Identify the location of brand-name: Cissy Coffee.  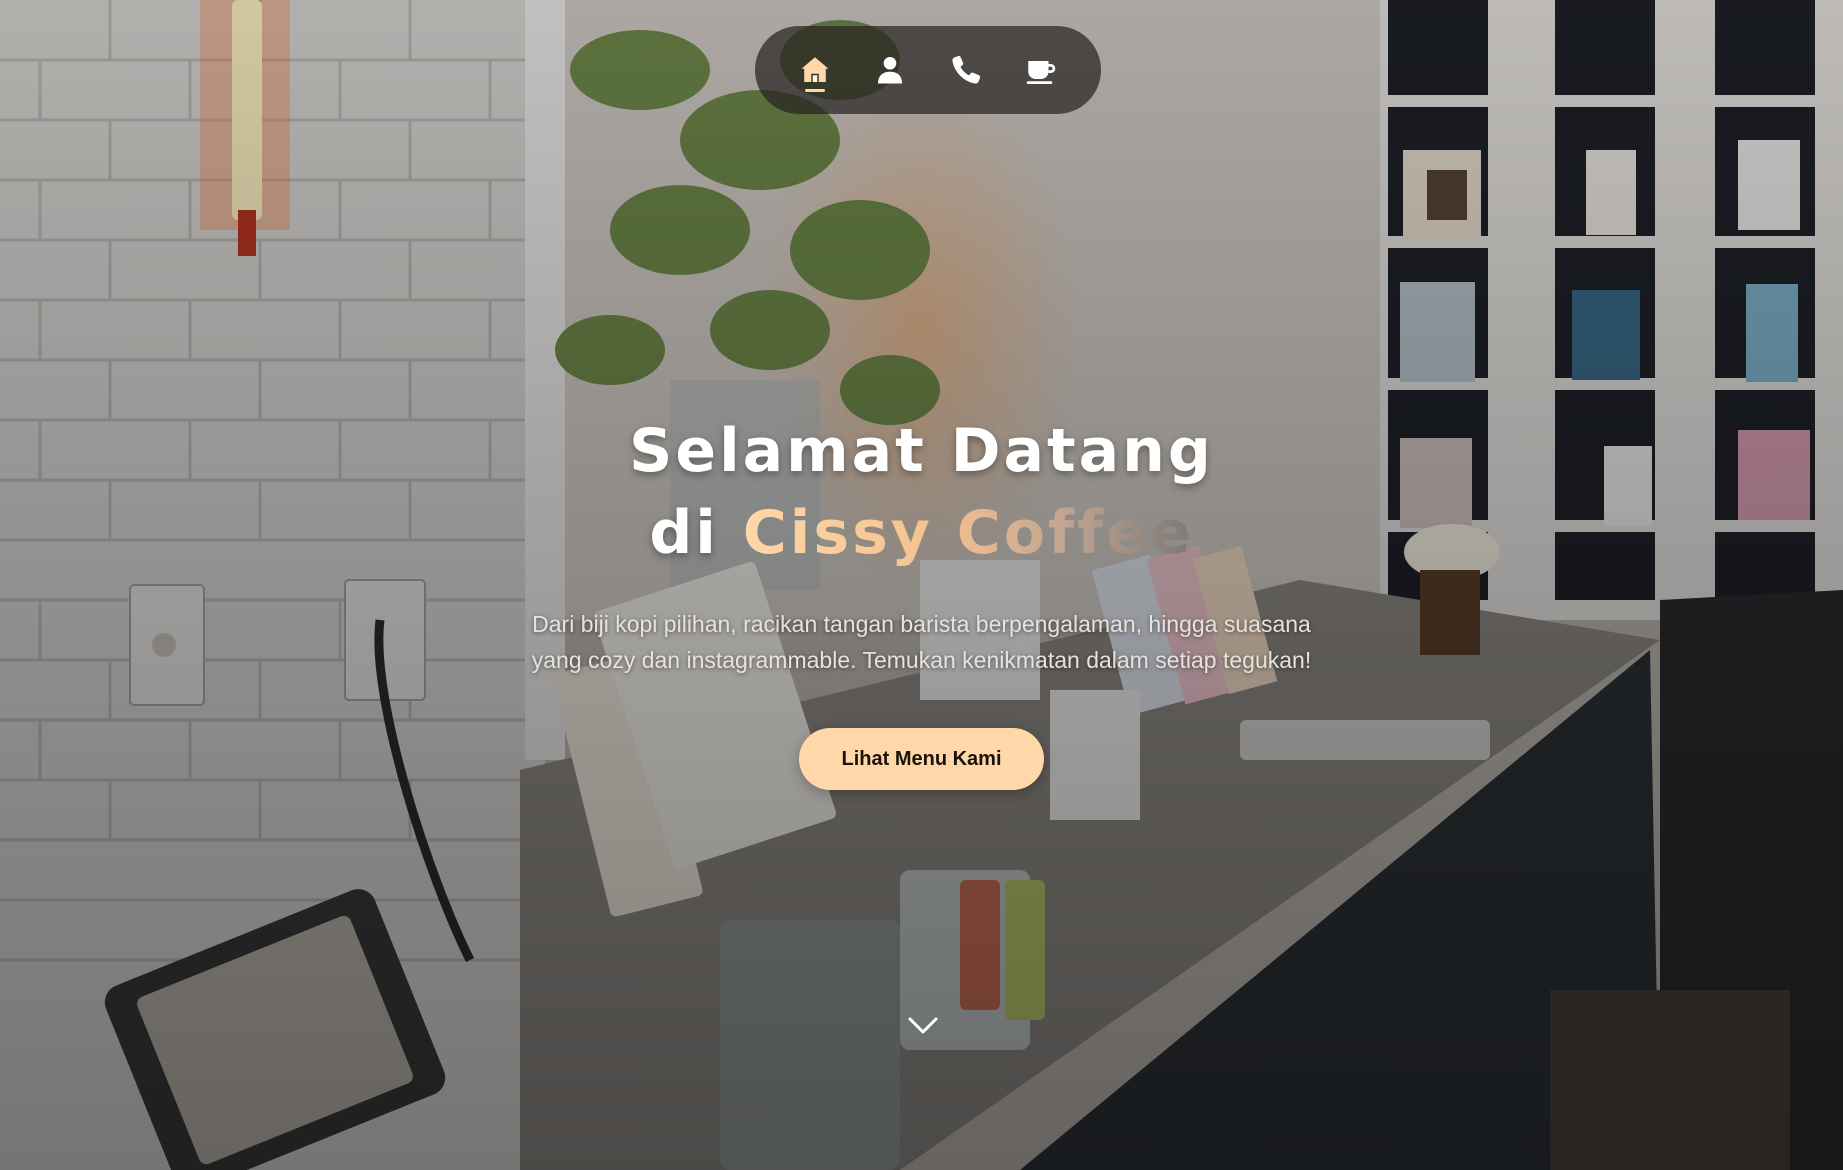
(968, 533).